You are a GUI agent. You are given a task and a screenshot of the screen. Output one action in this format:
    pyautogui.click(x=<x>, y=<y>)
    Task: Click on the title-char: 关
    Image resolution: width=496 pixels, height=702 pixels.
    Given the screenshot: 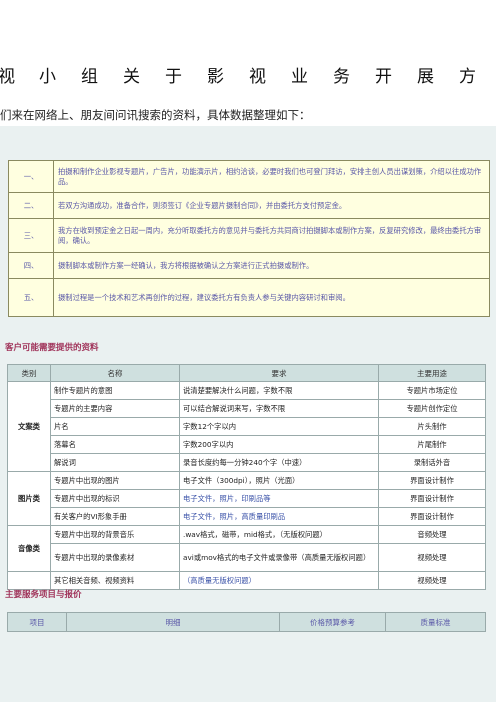 What is the action you would take?
    pyautogui.click(x=131, y=77)
    